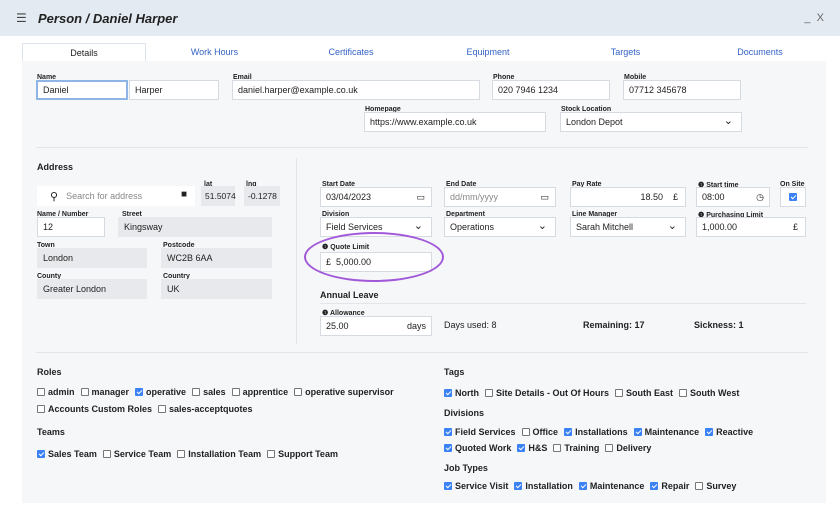 The height and width of the screenshot is (520, 840). Describe the element at coordinates (67, 454) in the screenshot. I see `team-sales: Sales Team` at that location.